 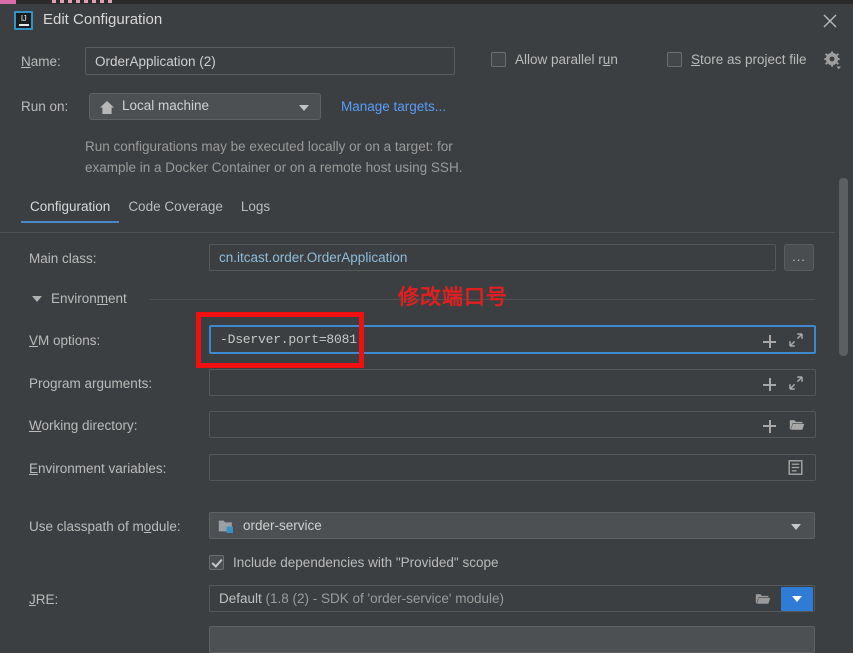 What do you see at coordinates (749, 59) in the screenshot?
I see `store-as-project-file-label: Store as project file` at bounding box center [749, 59].